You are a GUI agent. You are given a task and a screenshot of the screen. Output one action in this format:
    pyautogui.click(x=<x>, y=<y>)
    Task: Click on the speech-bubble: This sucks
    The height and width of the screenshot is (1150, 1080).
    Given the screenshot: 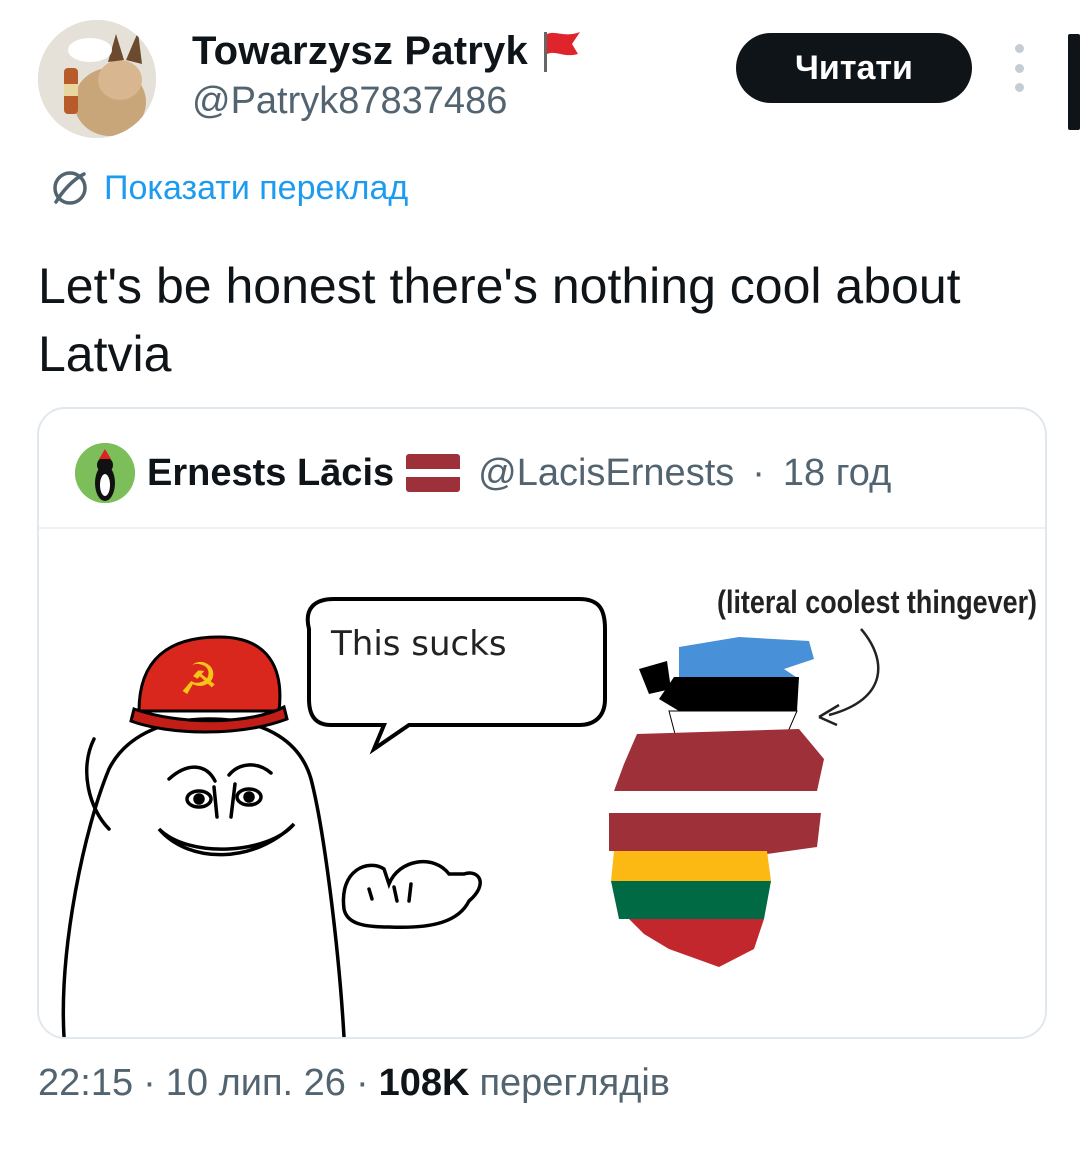 What is the action you would take?
    pyautogui.click(x=456, y=676)
    